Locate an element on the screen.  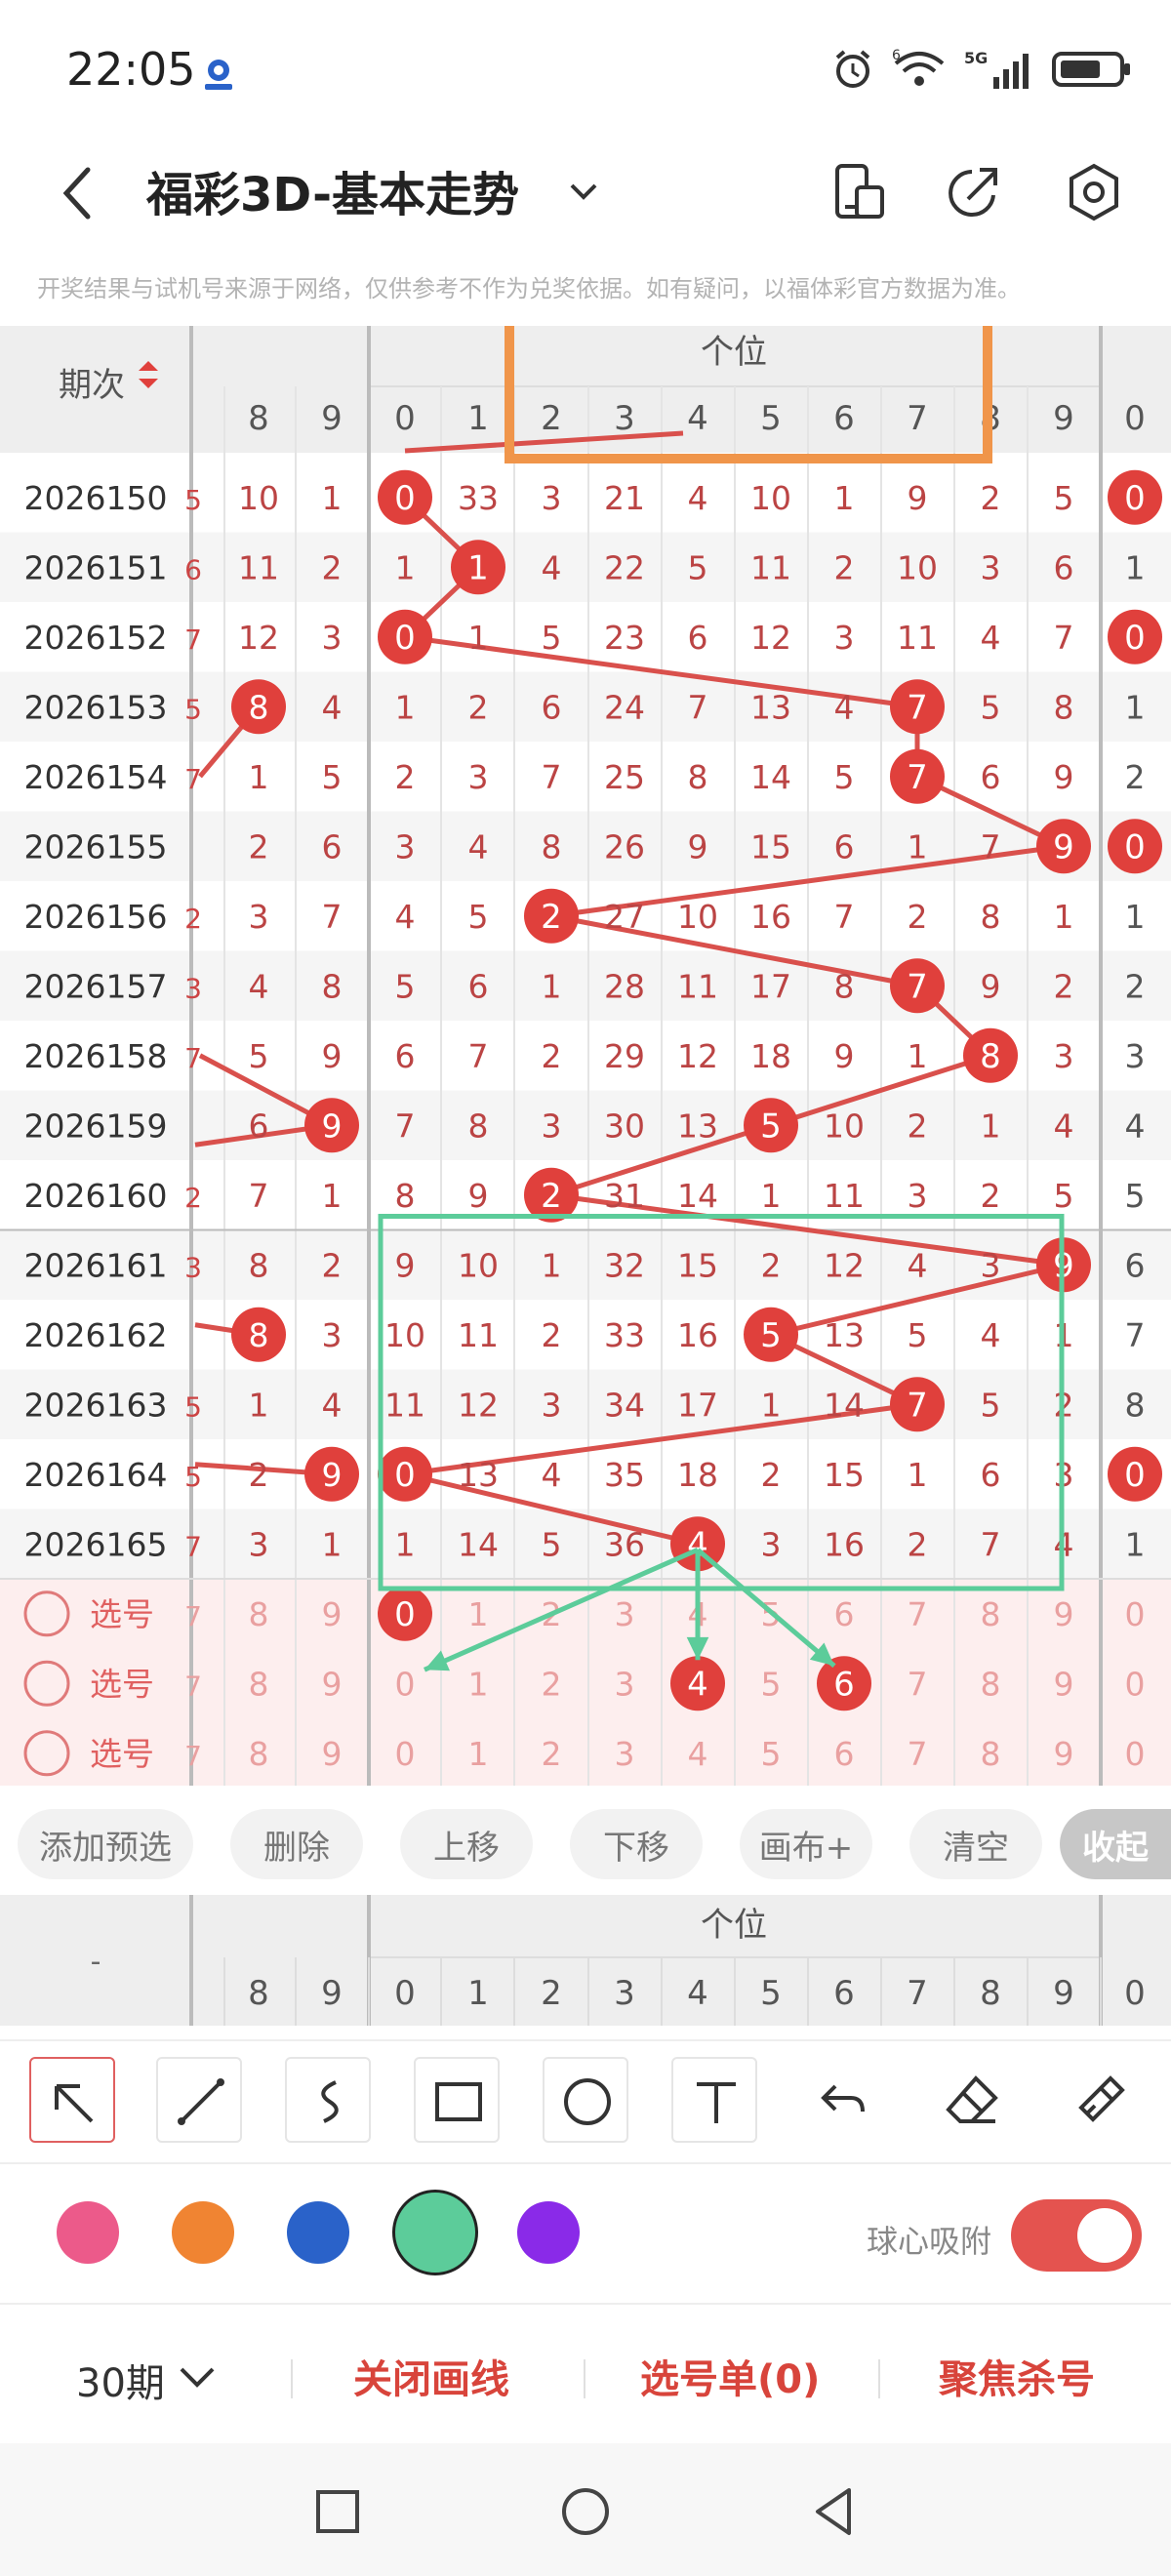
period-select: 30期 is located at coordinates (120, 2380).